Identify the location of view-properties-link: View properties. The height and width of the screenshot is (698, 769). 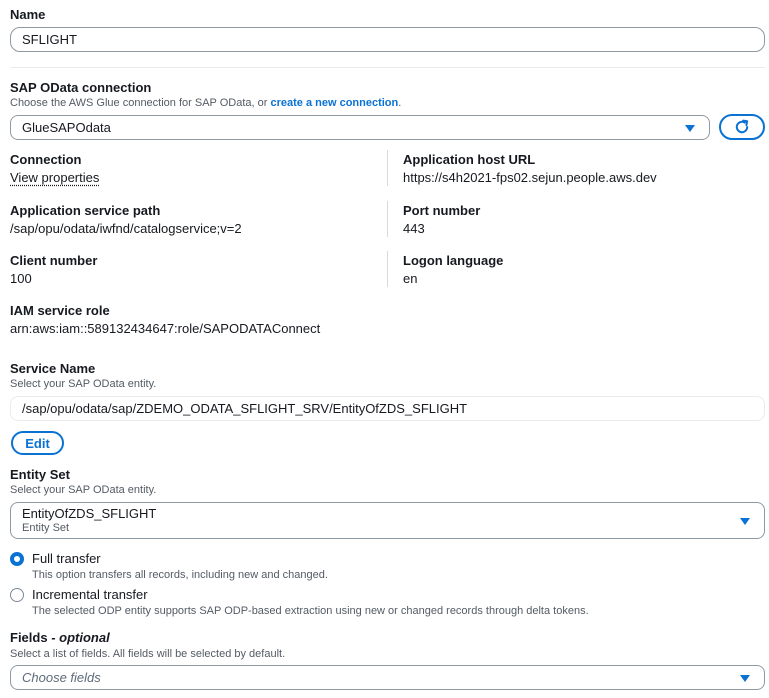
(54, 177).